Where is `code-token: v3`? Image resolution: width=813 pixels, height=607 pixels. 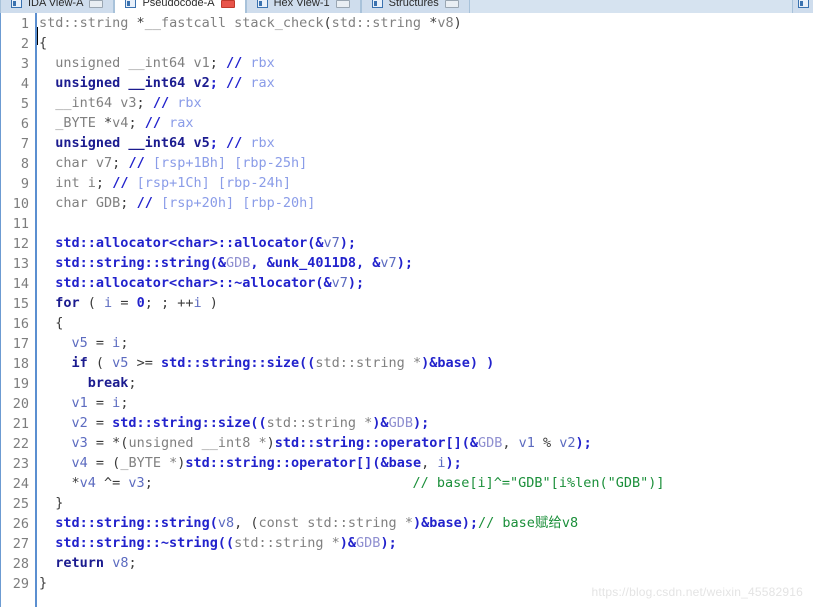
code-token: v3 is located at coordinates (136, 483).